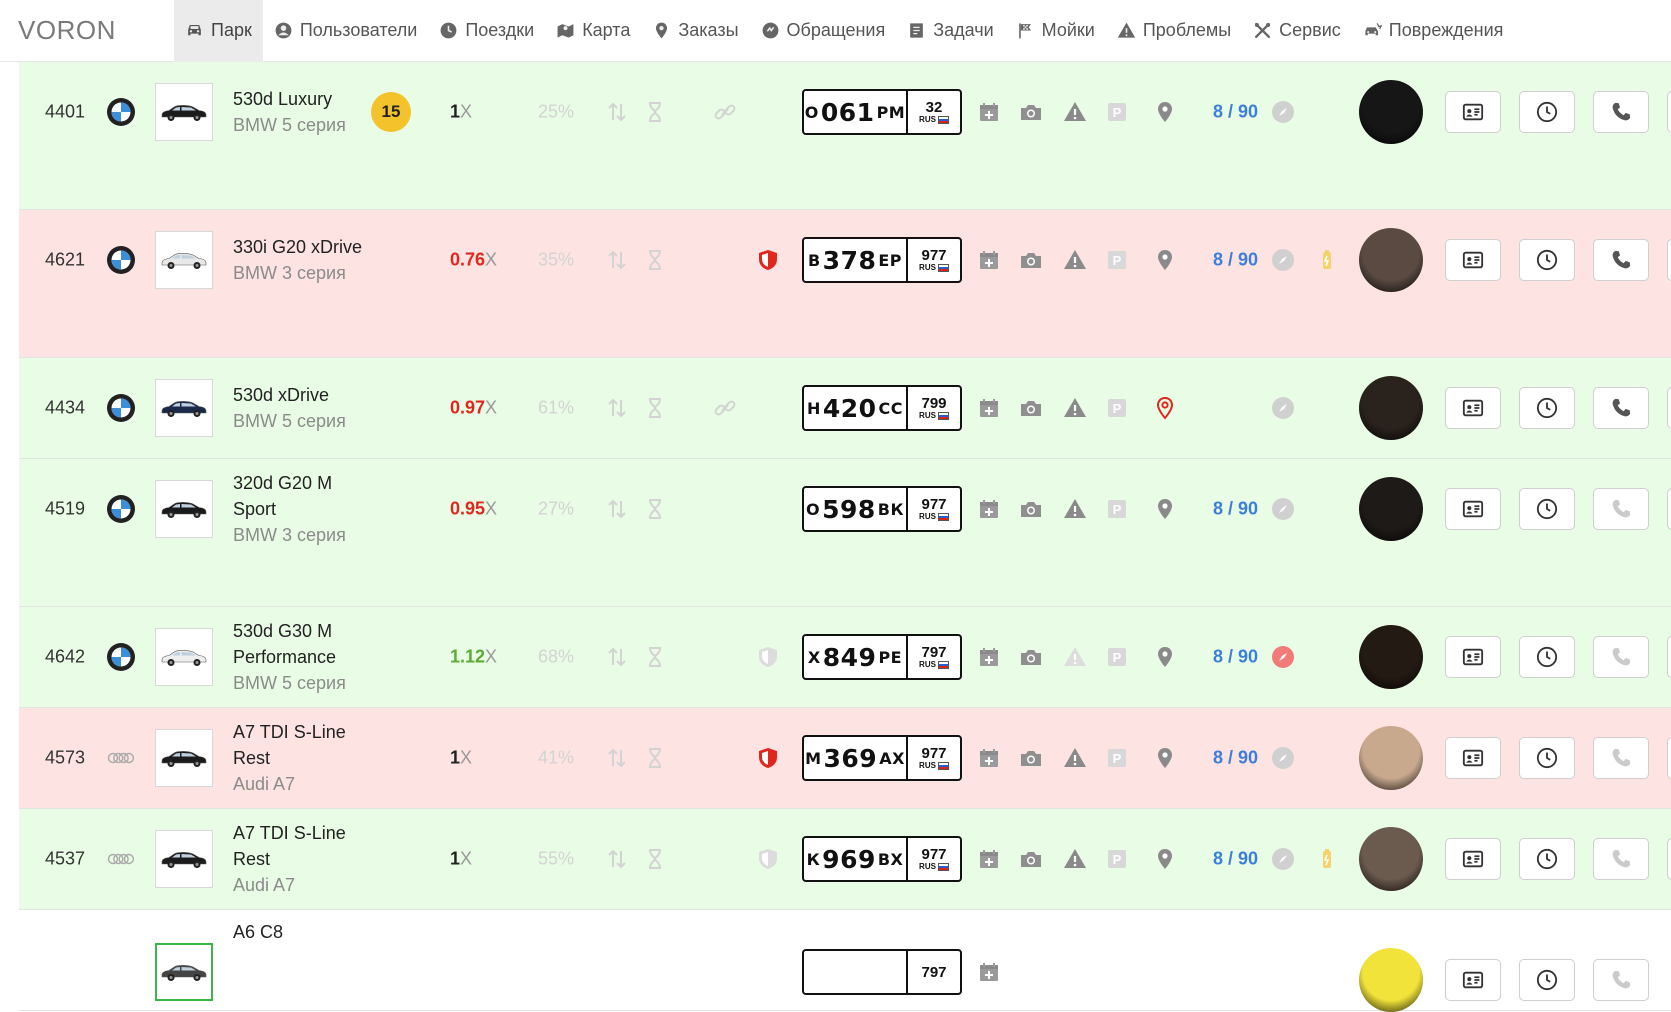 The height and width of the screenshot is (1012, 1671). What do you see at coordinates (1055, 31) in the screenshot?
I see `nav-item-flag: Мойки` at bounding box center [1055, 31].